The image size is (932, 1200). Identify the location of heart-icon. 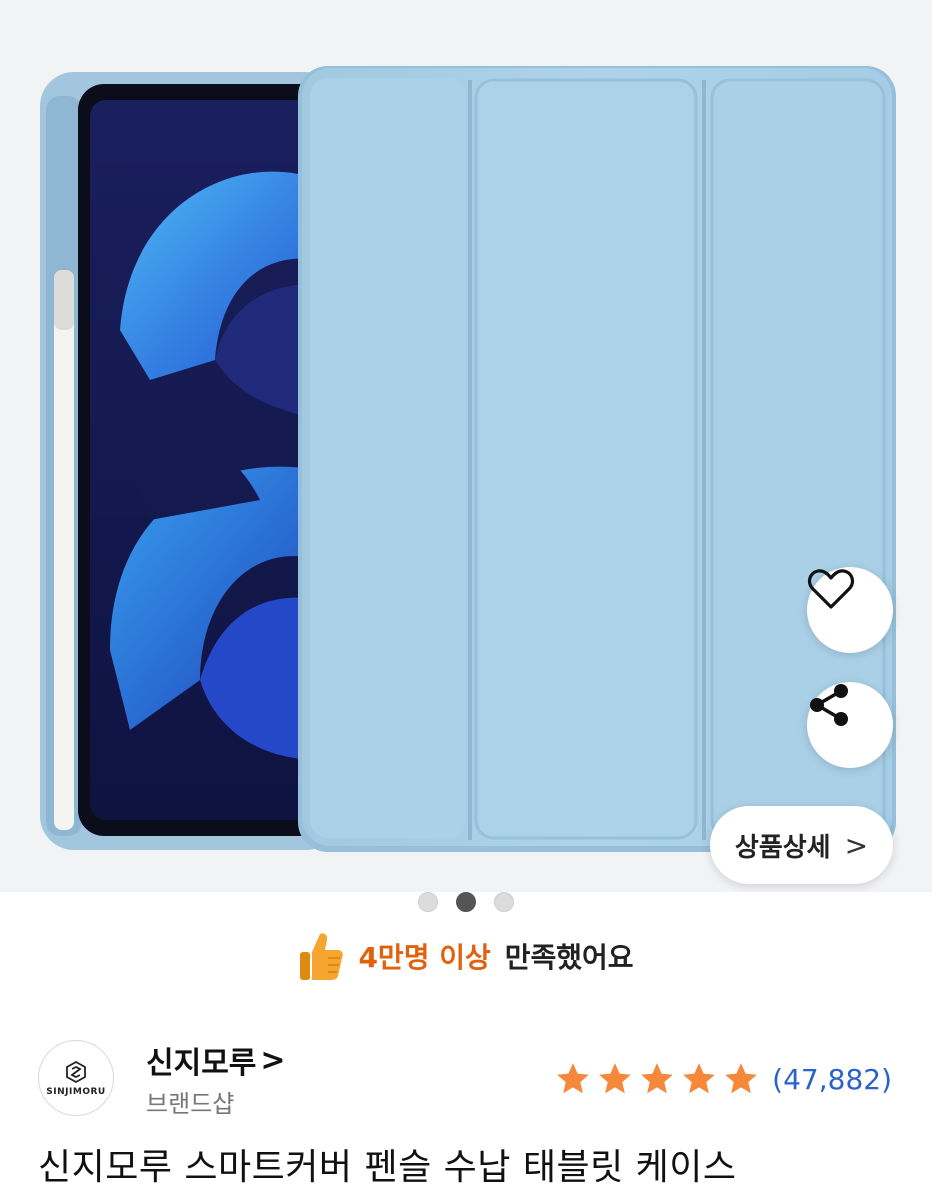
(831, 589).